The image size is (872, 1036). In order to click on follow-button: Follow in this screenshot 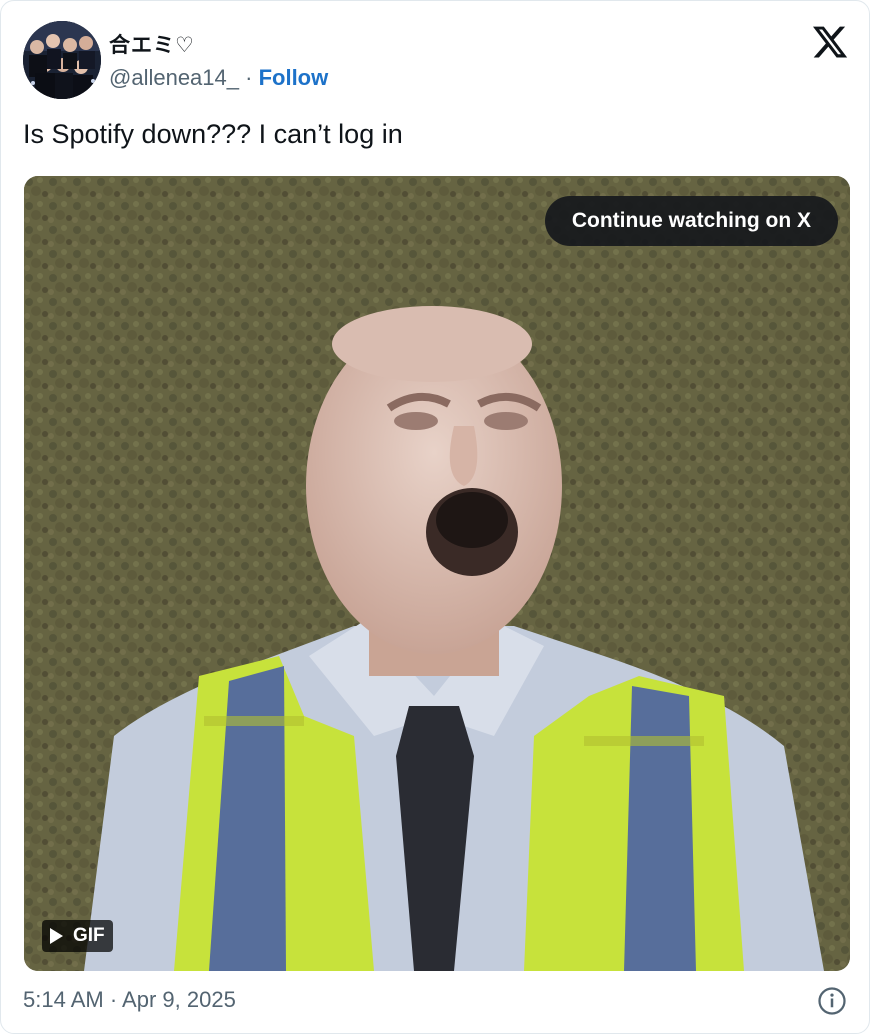, I will do `click(294, 77)`.